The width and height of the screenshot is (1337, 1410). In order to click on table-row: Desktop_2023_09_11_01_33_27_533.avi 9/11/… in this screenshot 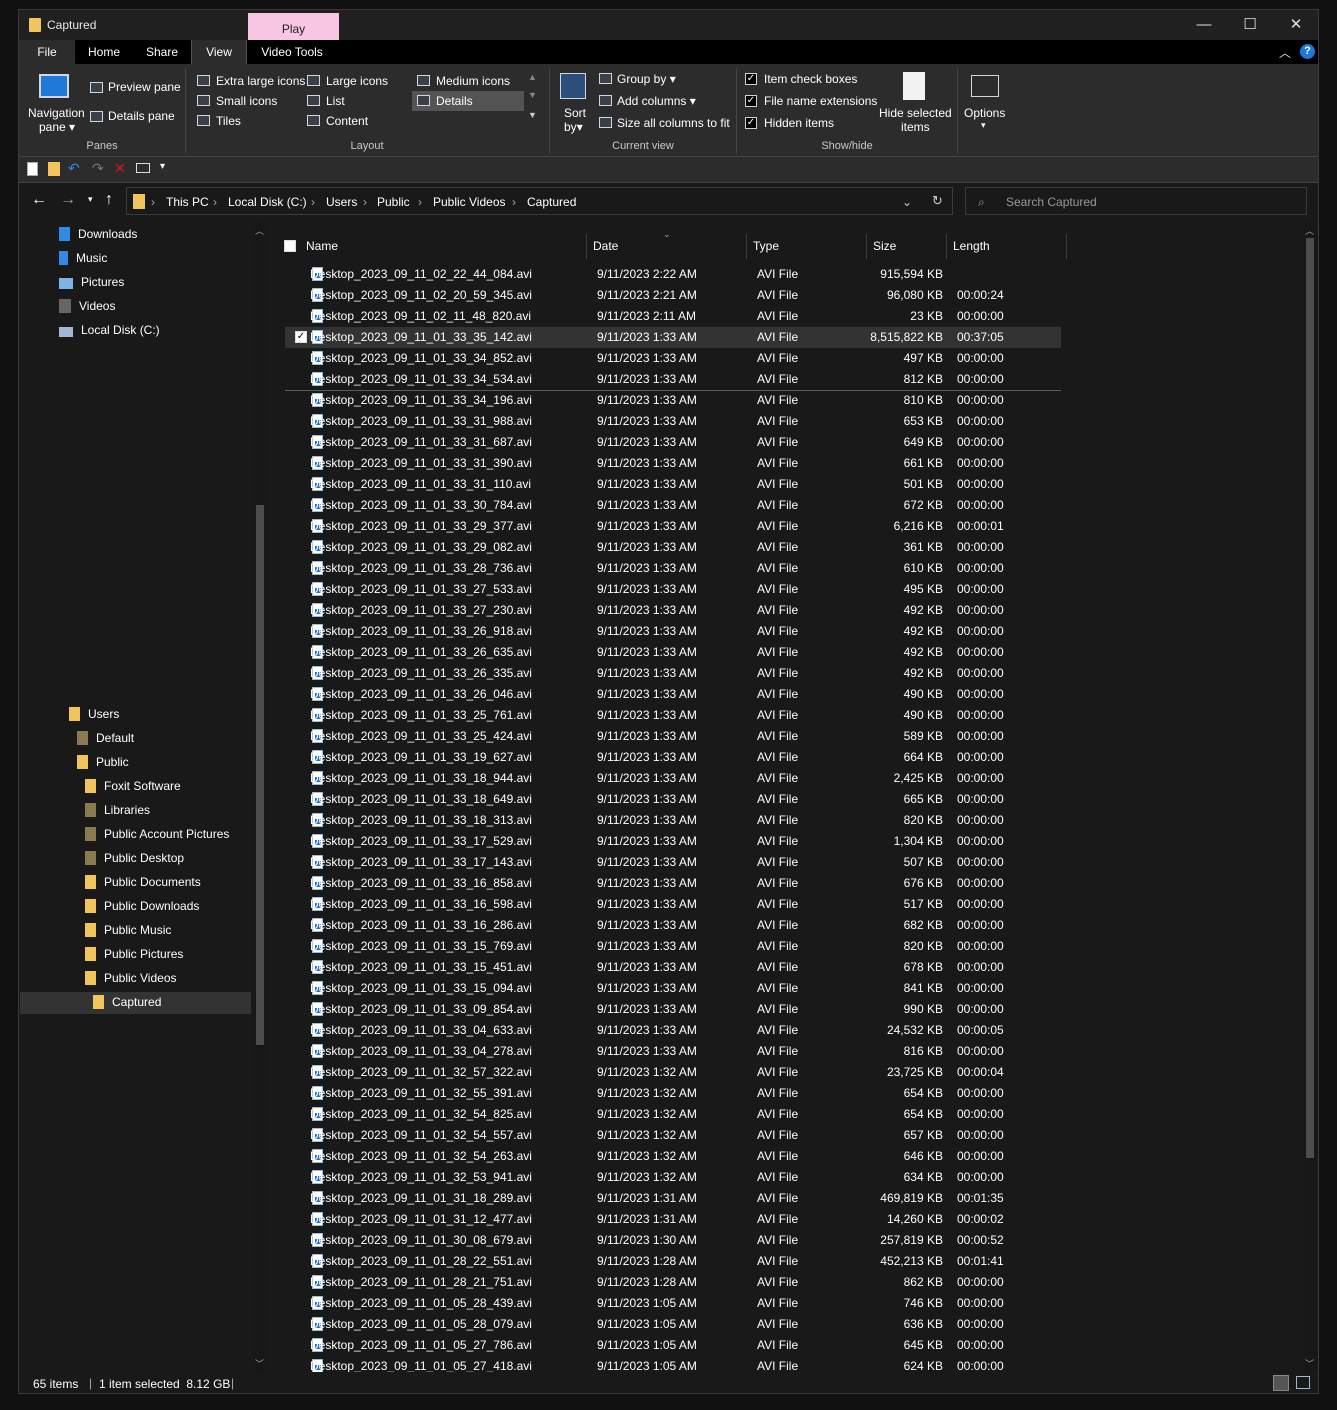, I will do `click(673, 589)`.